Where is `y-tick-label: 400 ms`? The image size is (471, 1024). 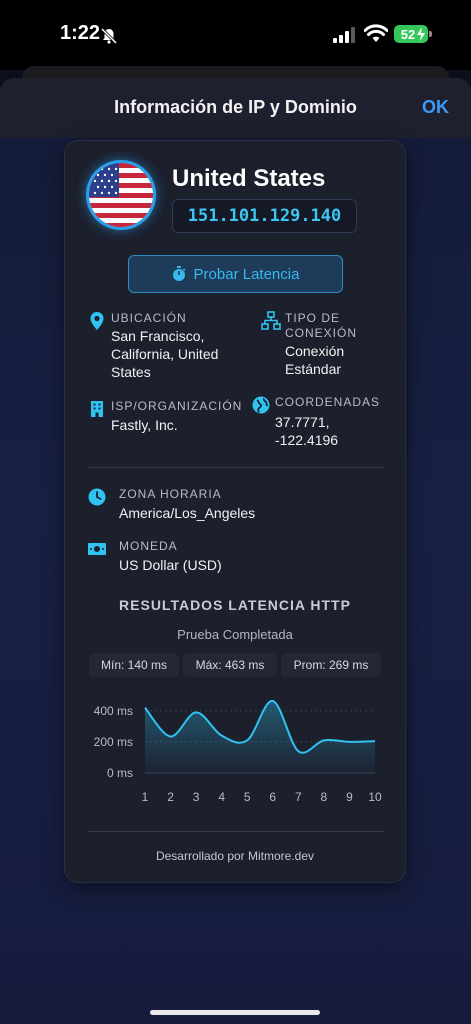
y-tick-label: 400 ms is located at coordinates (113, 711).